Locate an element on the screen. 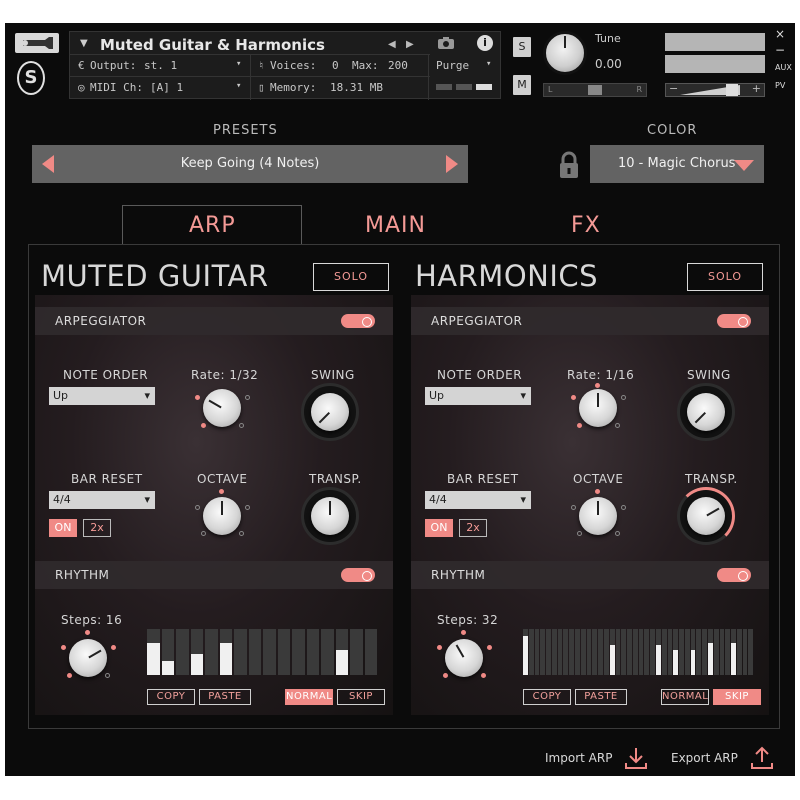 This screenshot has height=800, width=800. aux-button: AUX is located at coordinates (783, 67).